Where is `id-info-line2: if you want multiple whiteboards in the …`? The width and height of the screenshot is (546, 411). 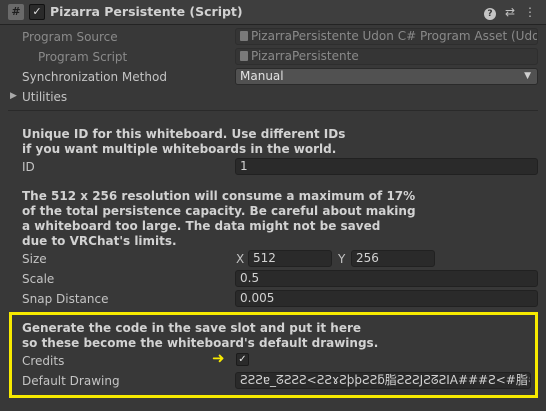 id-info-line2: if you want multiple whiteboards in the … is located at coordinates (179, 149).